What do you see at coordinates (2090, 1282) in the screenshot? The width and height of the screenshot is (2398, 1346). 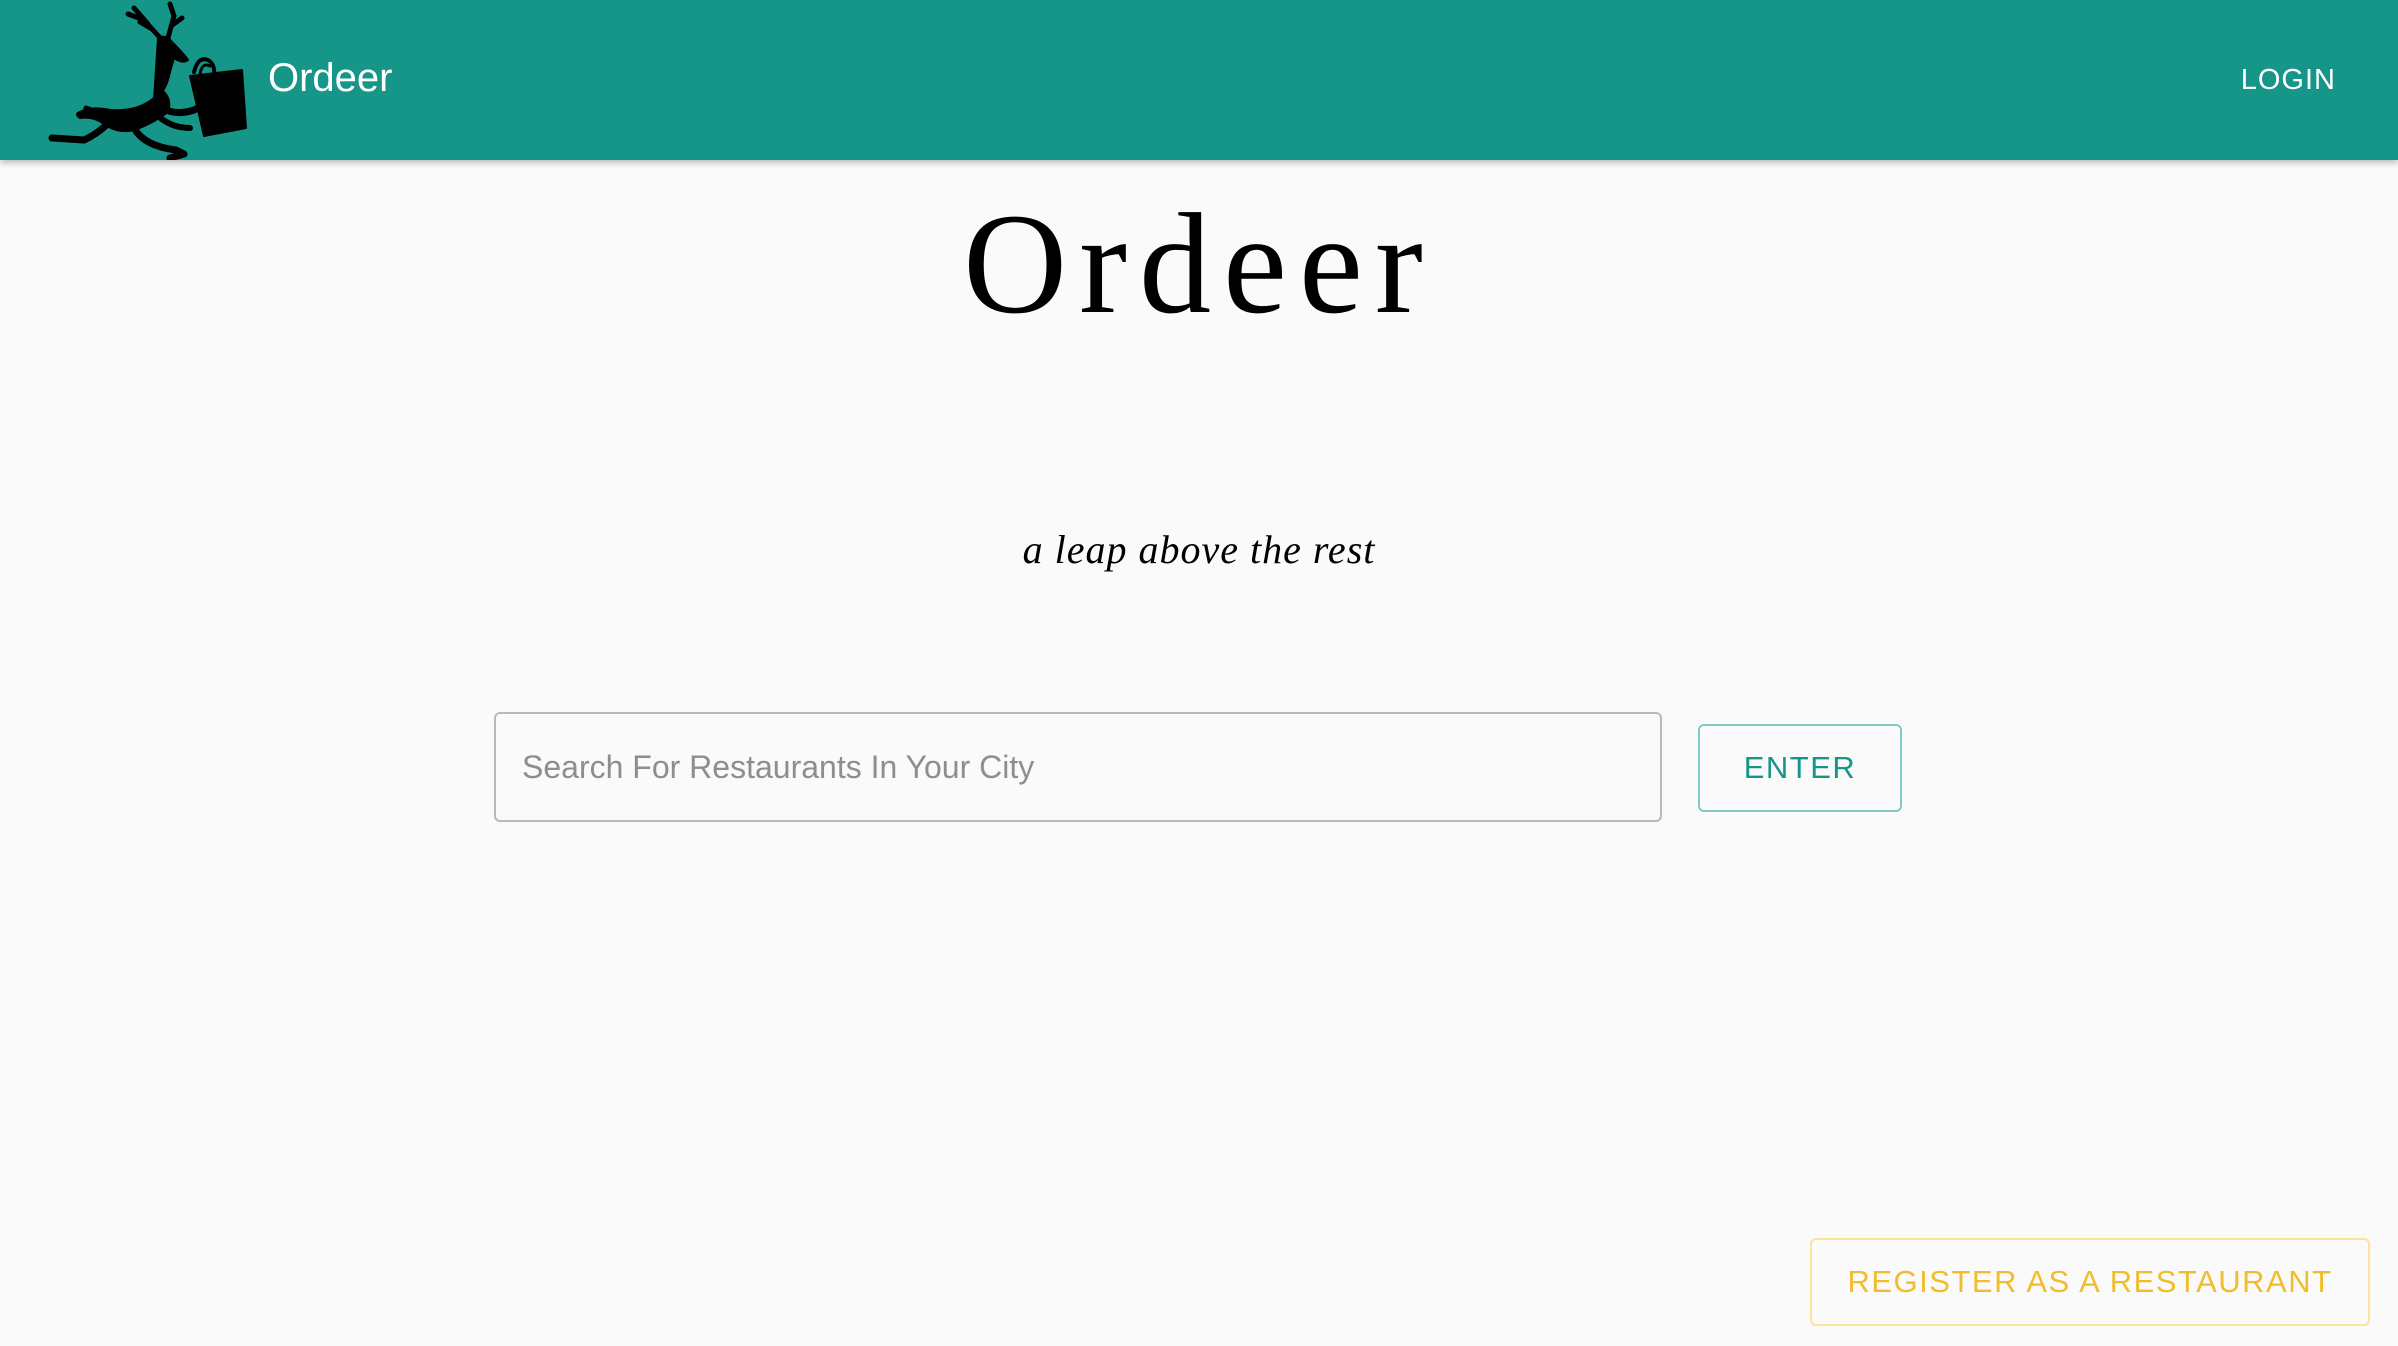 I see `register-restaurant-button: REGISTER AS A RESTAURANT` at bounding box center [2090, 1282].